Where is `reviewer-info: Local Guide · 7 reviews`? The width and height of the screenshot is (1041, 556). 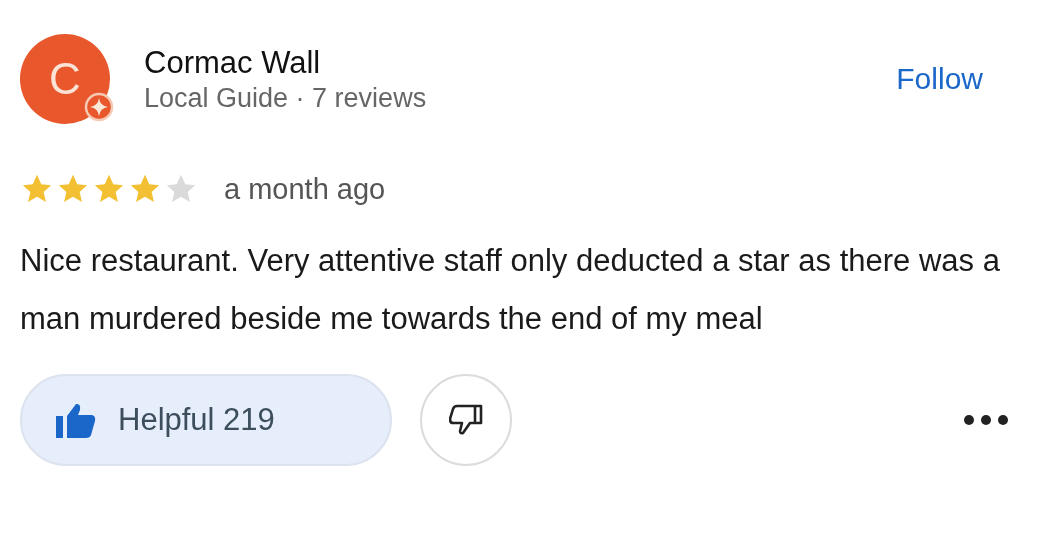
reviewer-info: Local Guide · 7 reviews is located at coordinates (286, 98).